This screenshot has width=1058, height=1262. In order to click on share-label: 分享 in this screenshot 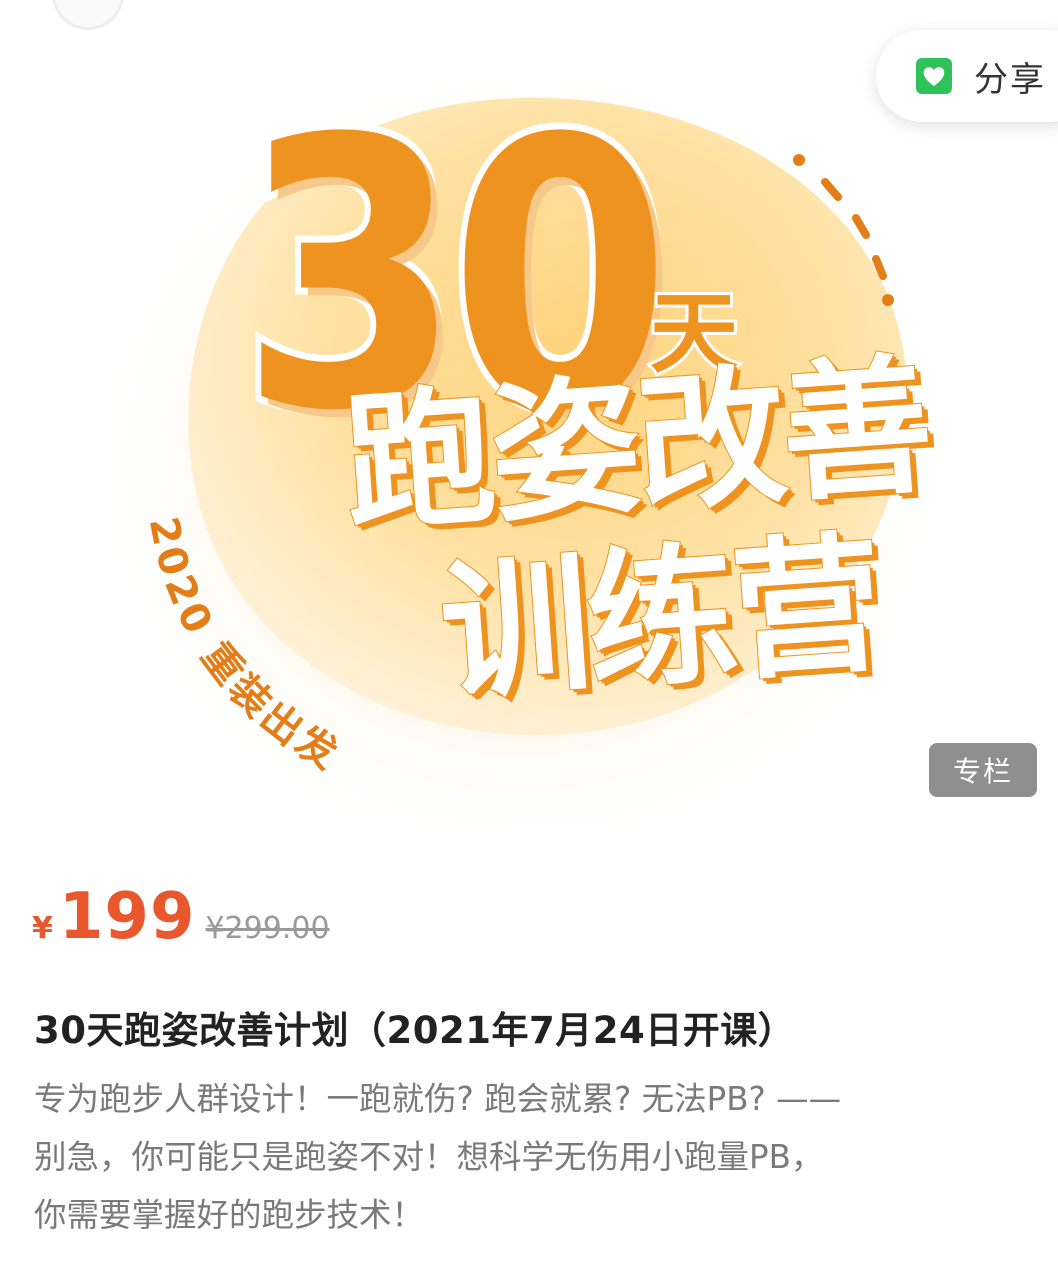, I will do `click(1010, 79)`.